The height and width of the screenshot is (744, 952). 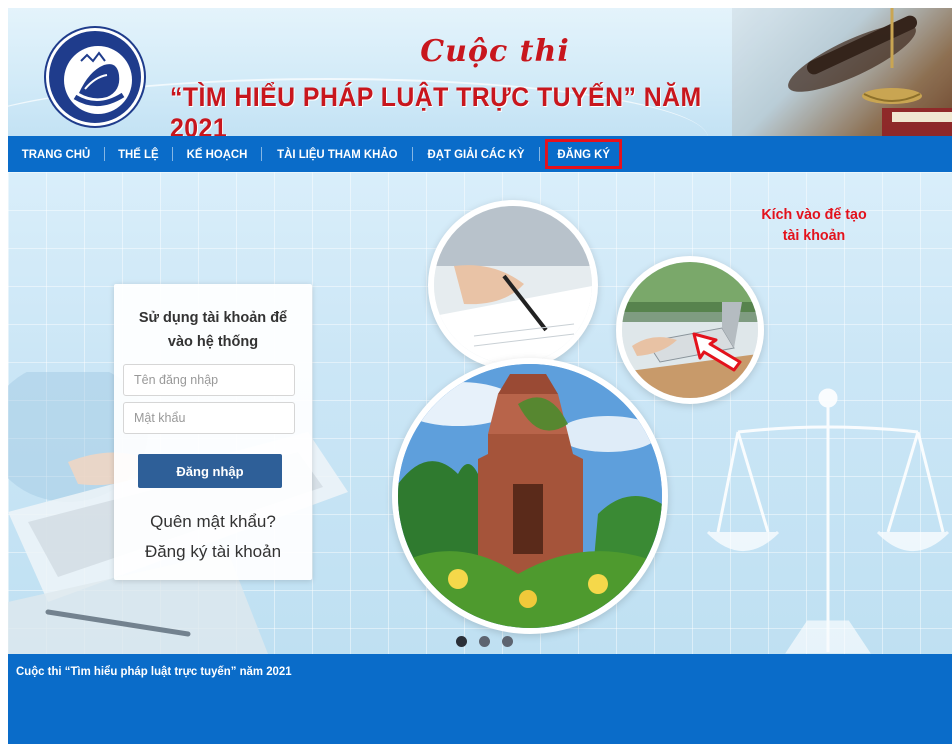 What do you see at coordinates (213, 342) in the screenshot?
I see `login-title-line2: vào hệ thống` at bounding box center [213, 342].